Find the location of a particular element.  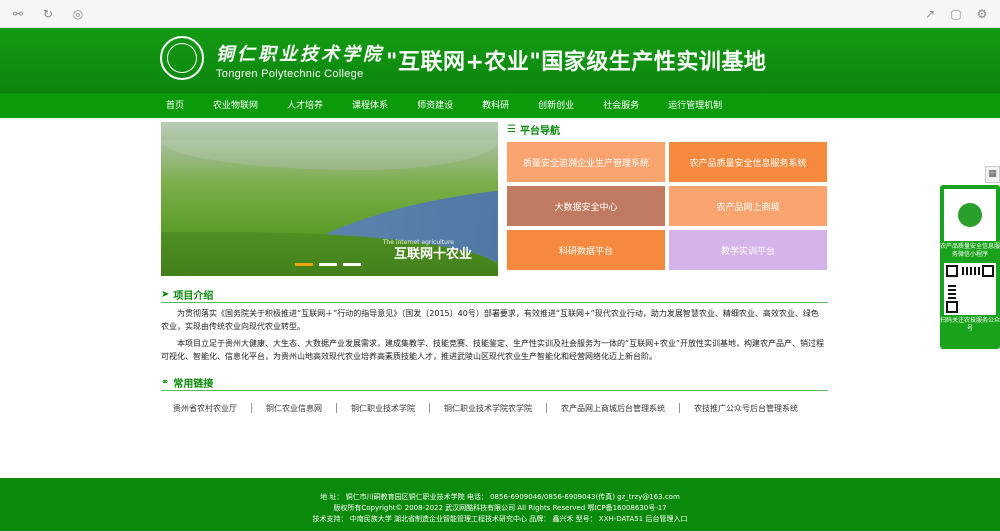

logo-en-text: Tongren Polytechnic College is located at coordinates (290, 74).